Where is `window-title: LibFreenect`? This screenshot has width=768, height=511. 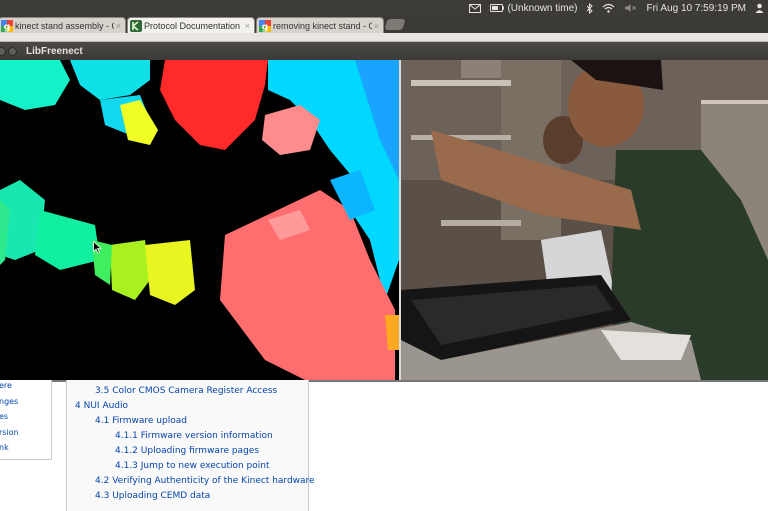
window-title: LibFreenect is located at coordinates (54, 51).